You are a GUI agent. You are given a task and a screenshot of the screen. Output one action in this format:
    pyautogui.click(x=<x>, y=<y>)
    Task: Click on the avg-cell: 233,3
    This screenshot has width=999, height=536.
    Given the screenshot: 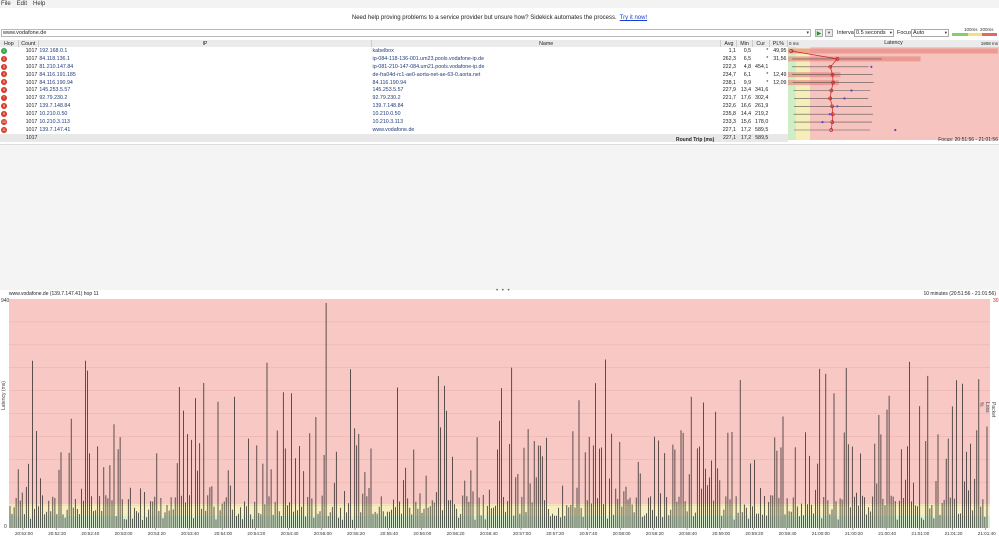 What is the action you would take?
    pyautogui.click(x=729, y=121)
    